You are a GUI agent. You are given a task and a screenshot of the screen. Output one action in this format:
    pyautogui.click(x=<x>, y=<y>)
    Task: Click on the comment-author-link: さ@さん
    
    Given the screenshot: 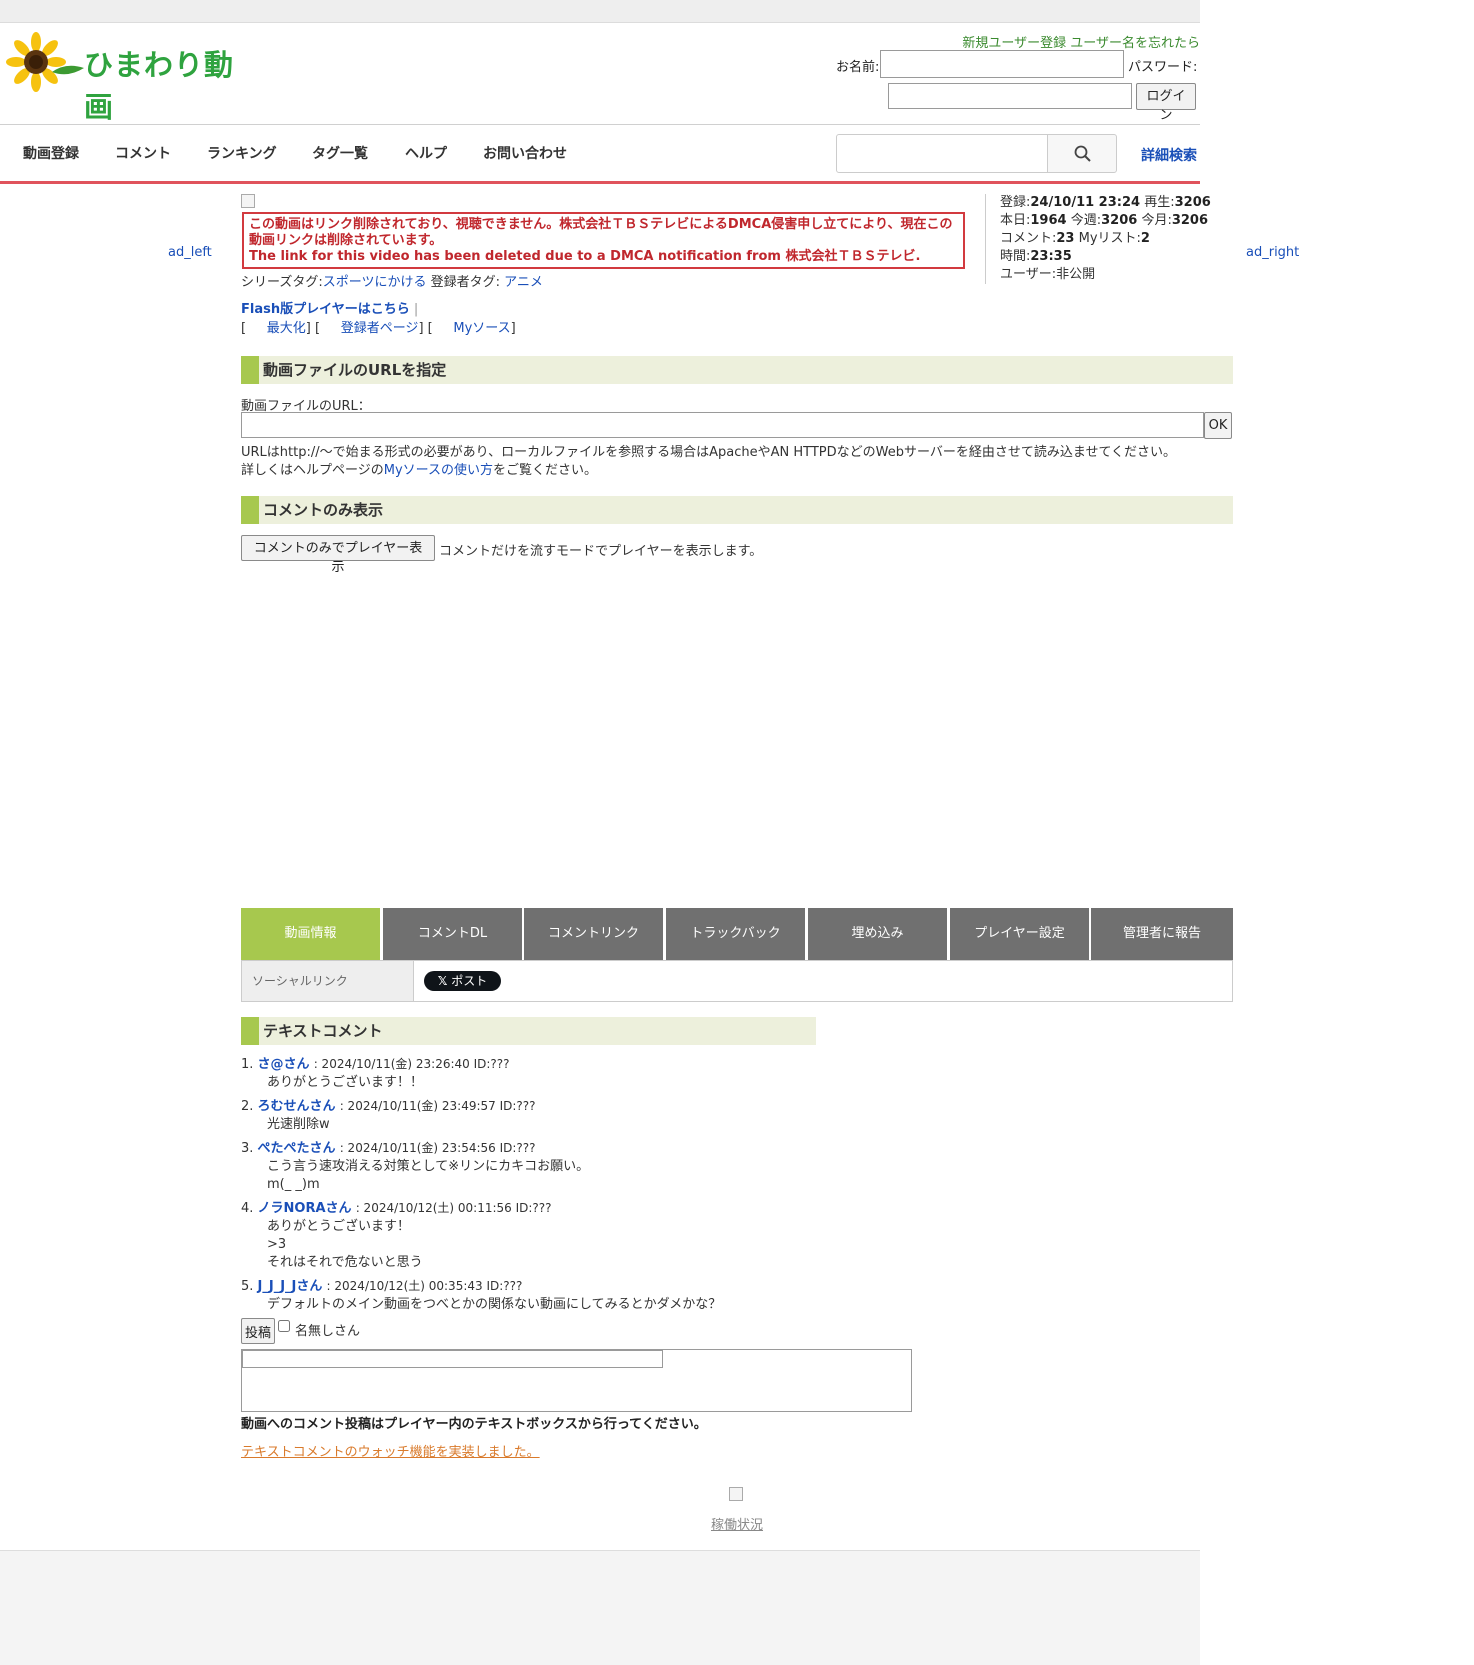 What is the action you would take?
    pyautogui.click(x=284, y=1064)
    